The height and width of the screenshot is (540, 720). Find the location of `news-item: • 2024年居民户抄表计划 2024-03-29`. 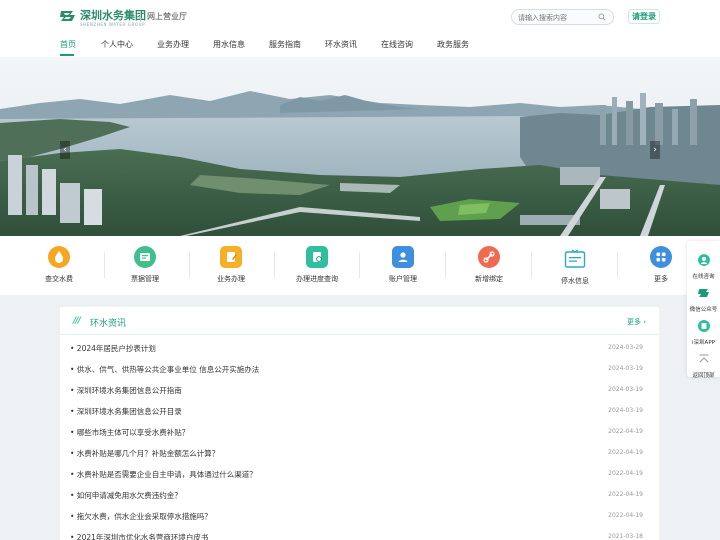

news-item: • 2024年居民户抄表计划 2024-03-29 is located at coordinates (359, 348).